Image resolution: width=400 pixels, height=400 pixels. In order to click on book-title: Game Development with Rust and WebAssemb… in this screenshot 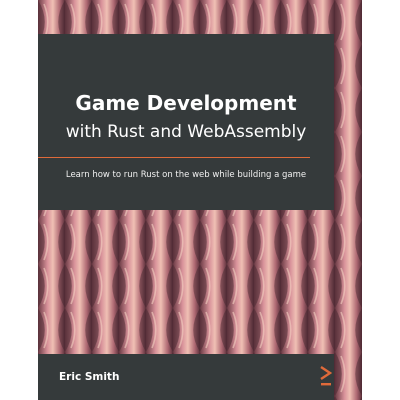, I will do `click(186, 117)`.